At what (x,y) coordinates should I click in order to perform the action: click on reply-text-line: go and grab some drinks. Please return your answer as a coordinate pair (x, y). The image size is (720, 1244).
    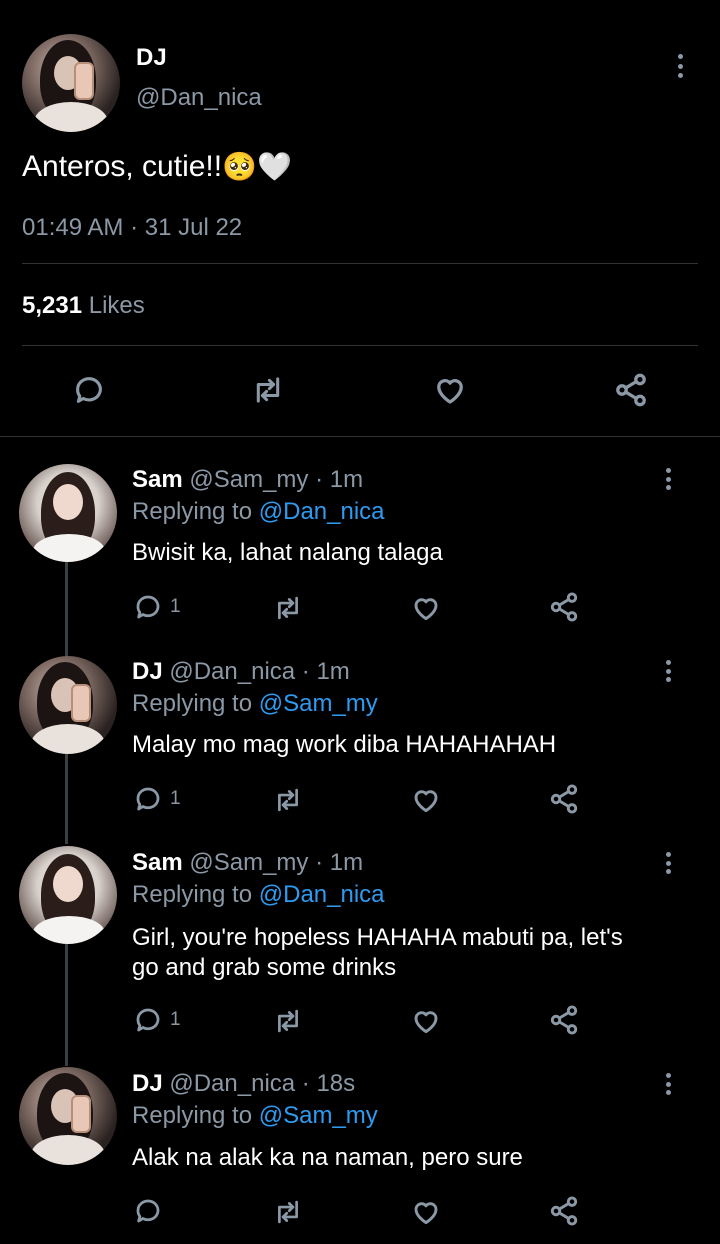
    Looking at the image, I should click on (264, 967).